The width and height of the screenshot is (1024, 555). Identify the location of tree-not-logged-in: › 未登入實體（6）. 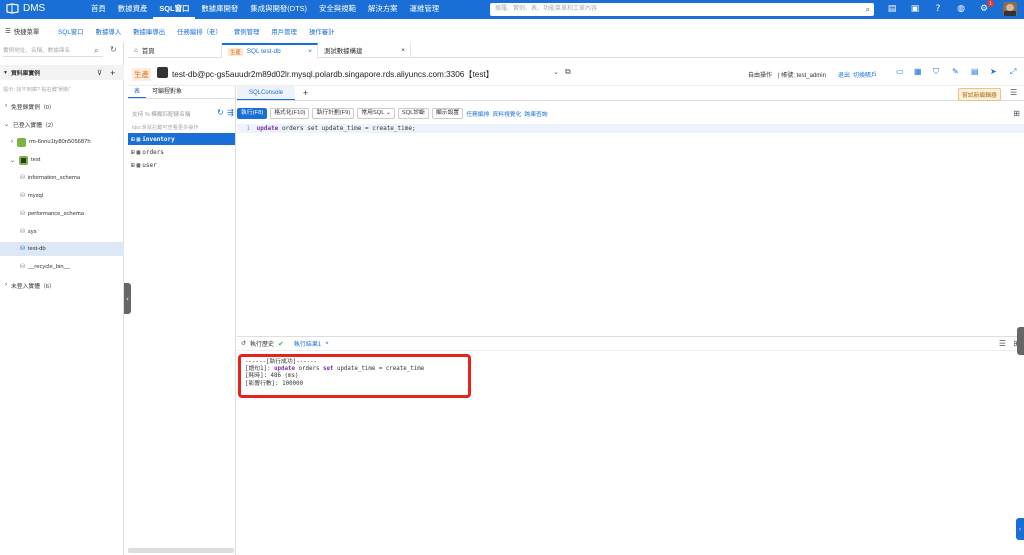
(62, 285).